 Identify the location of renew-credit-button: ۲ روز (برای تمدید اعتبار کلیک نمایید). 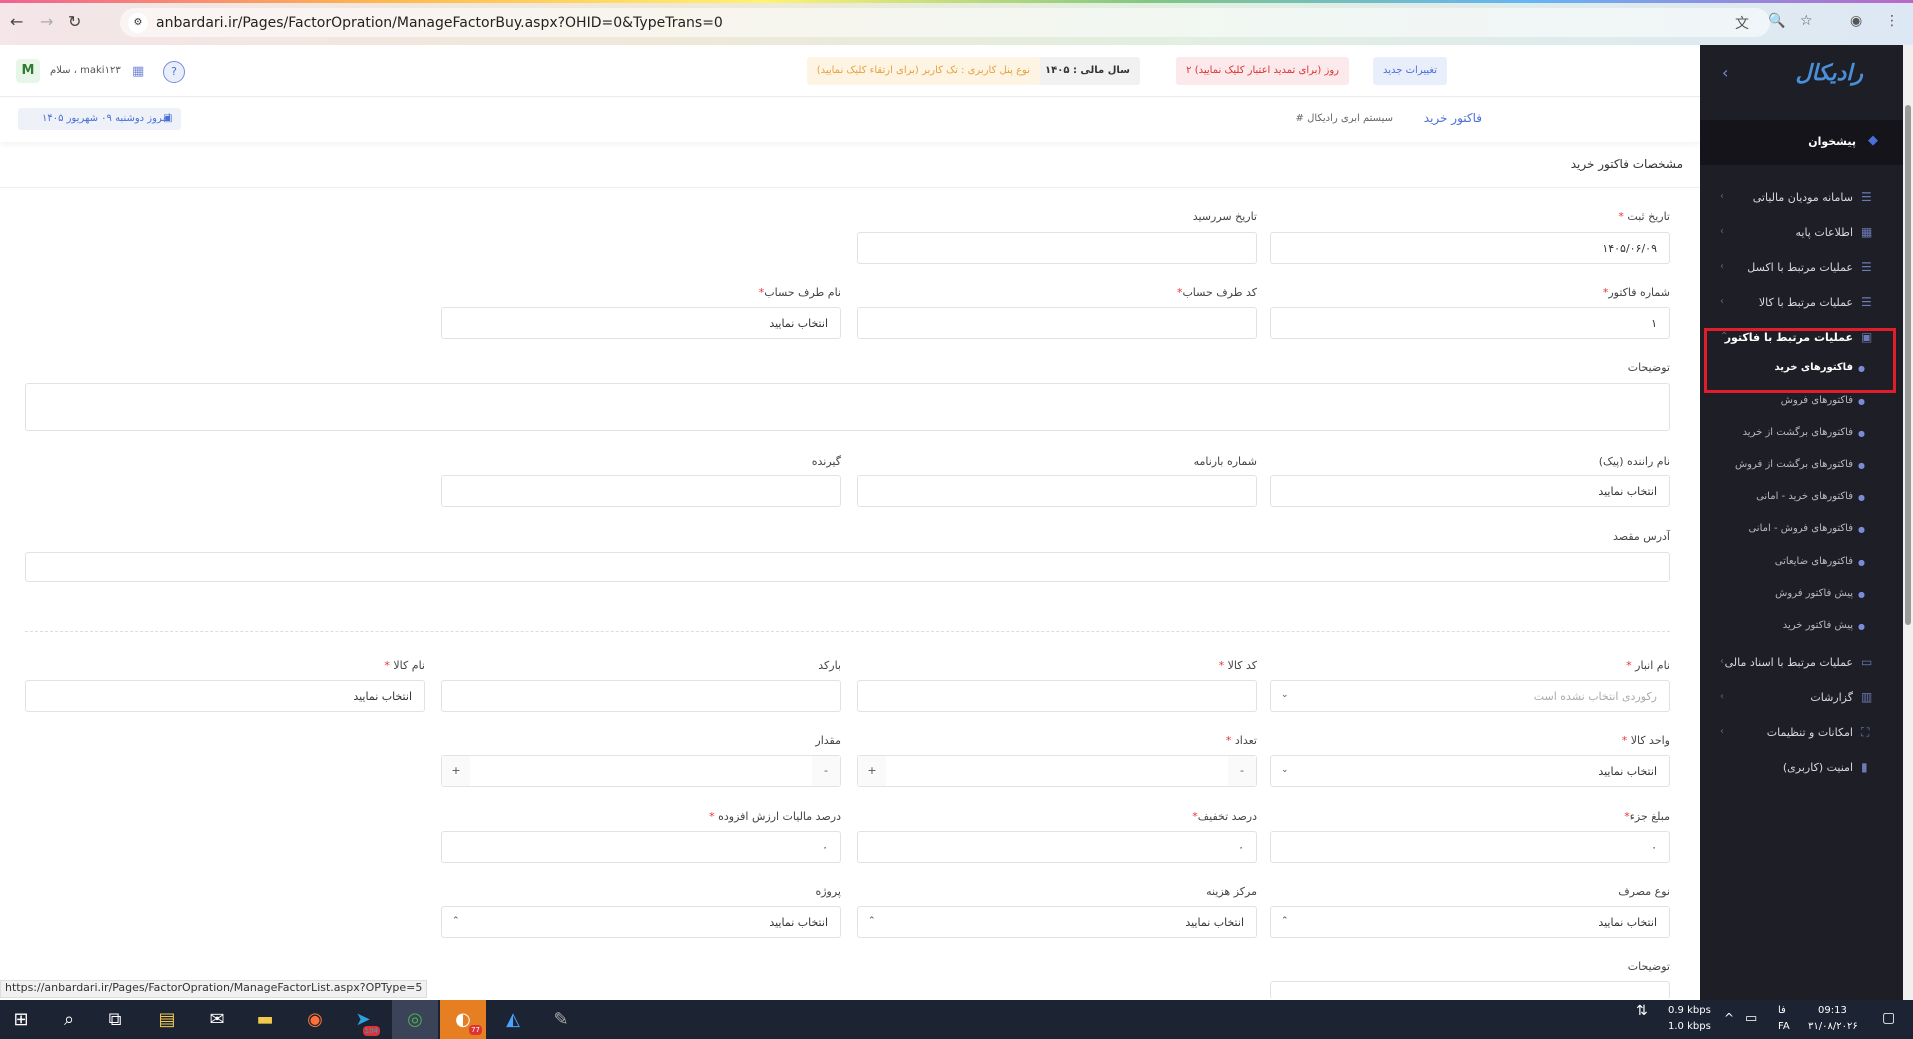
(1262, 71).